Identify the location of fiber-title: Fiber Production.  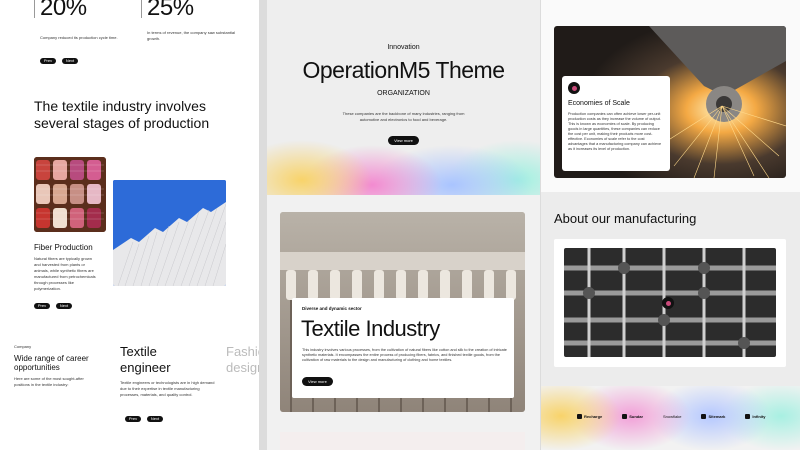
(63, 247).